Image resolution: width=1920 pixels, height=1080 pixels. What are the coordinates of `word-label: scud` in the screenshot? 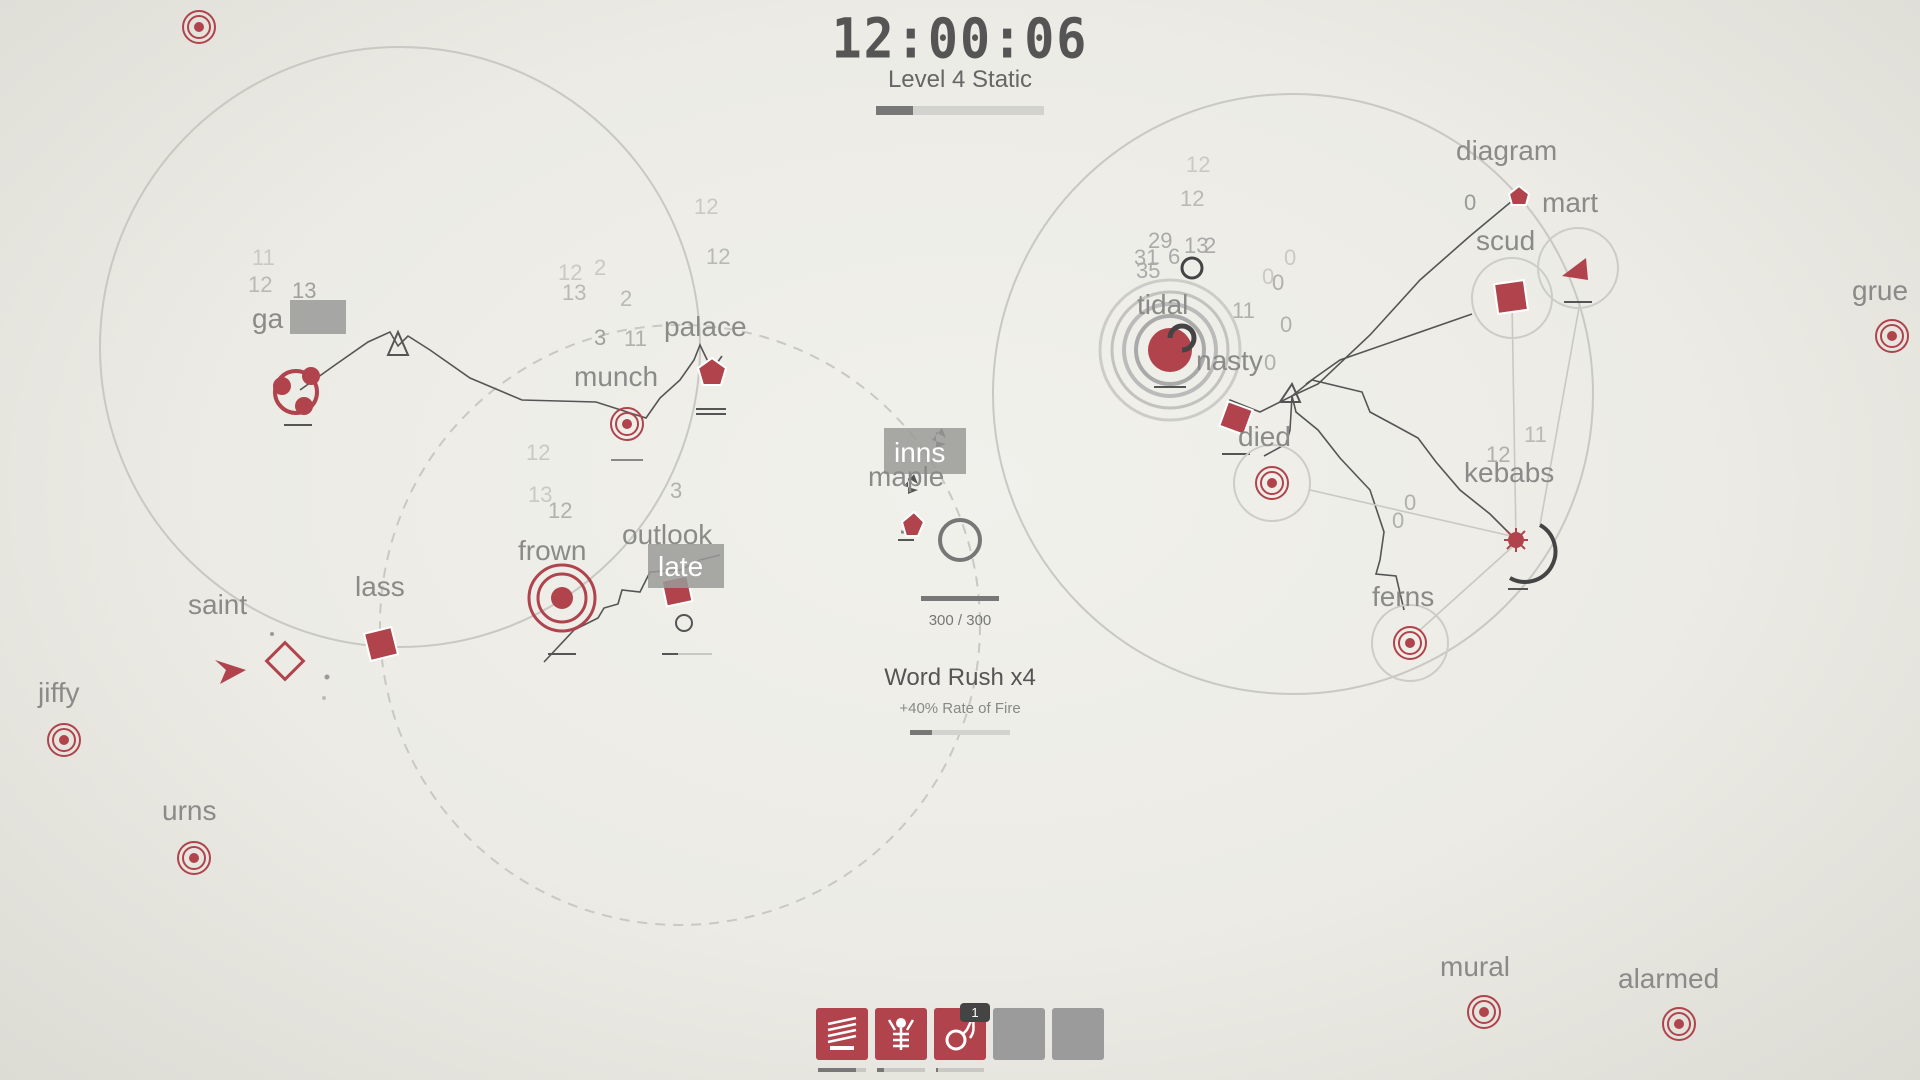 It's located at (1505, 240).